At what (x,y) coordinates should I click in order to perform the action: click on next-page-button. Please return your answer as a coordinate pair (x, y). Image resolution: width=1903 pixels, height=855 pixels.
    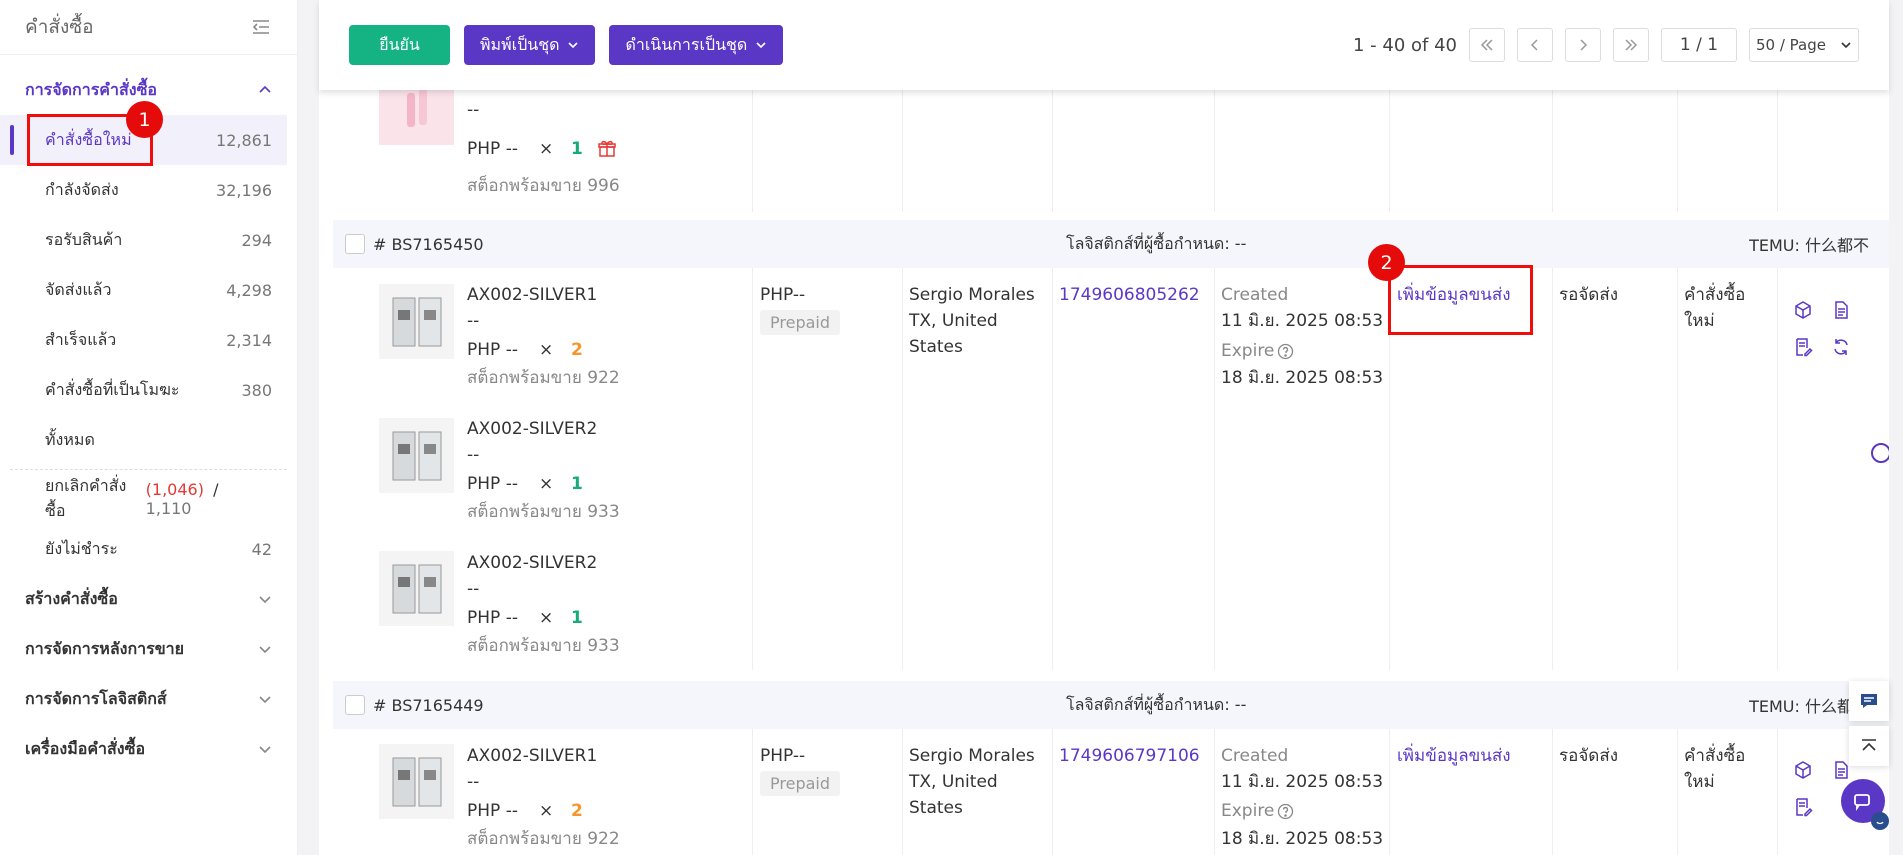
    Looking at the image, I should click on (1583, 45).